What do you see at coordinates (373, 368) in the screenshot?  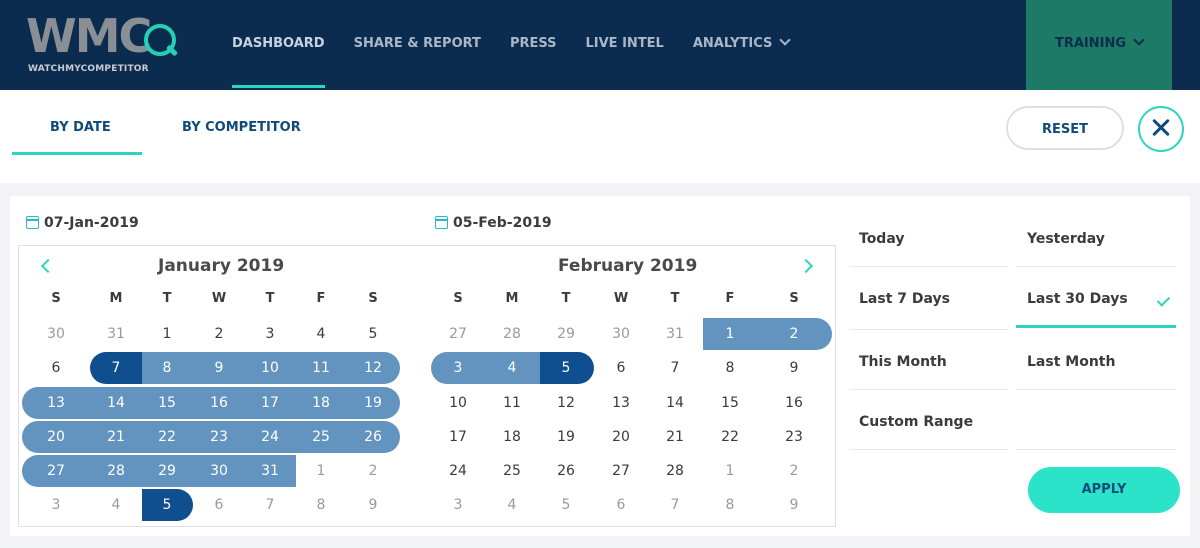 I see `january-day-cell: 12` at bounding box center [373, 368].